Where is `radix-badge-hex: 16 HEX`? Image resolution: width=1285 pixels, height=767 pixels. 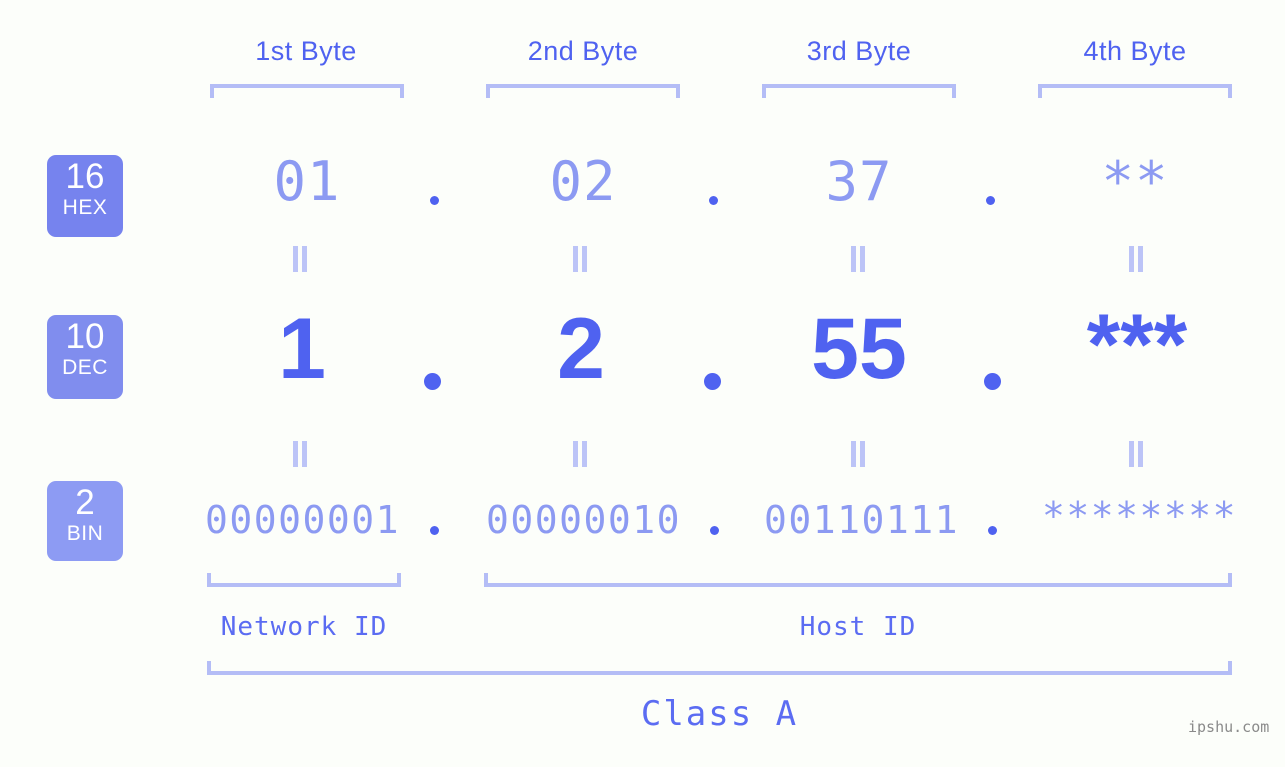 radix-badge-hex: 16 HEX is located at coordinates (85, 196).